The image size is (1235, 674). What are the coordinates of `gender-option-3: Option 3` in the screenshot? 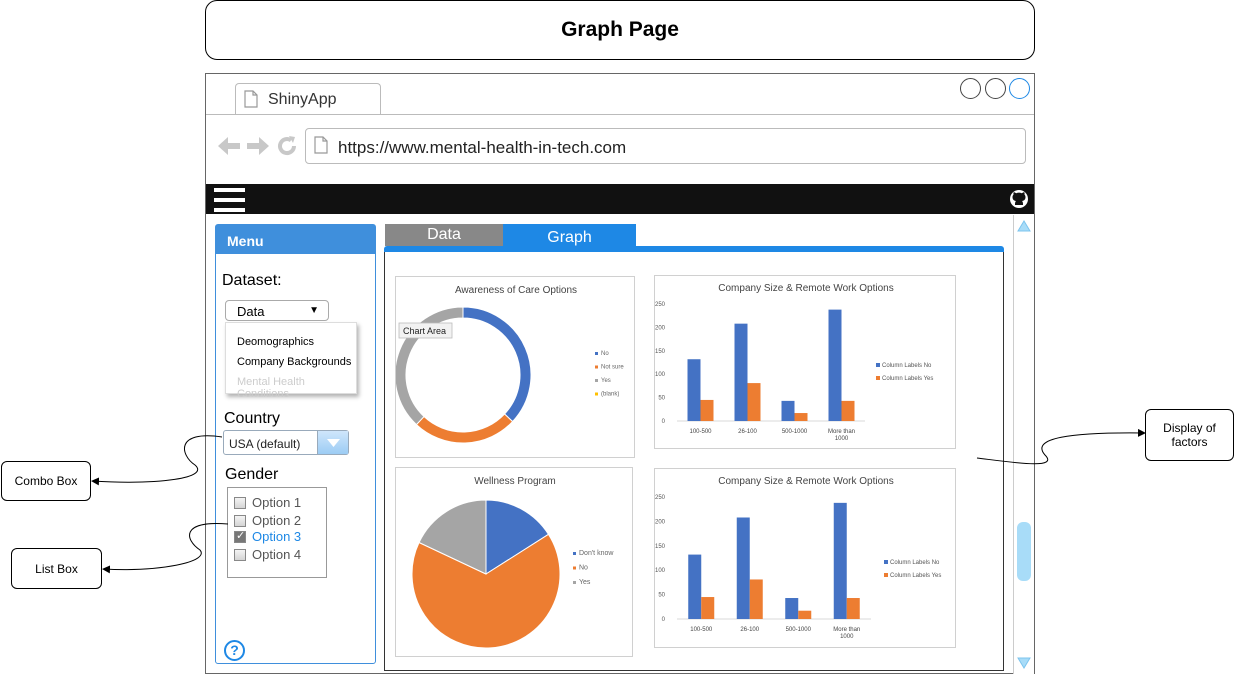 It's located at (267, 536).